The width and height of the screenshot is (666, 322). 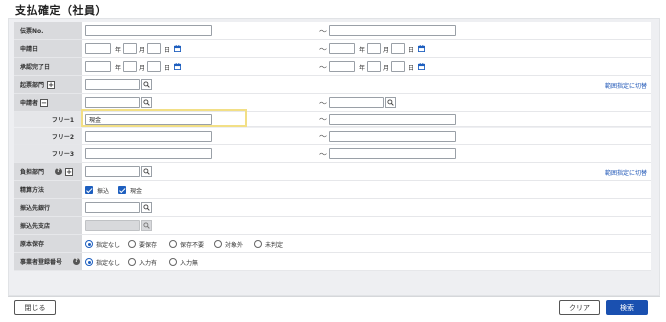 What do you see at coordinates (392, 136) in the screenshot?
I see `free2-to-input` at bounding box center [392, 136].